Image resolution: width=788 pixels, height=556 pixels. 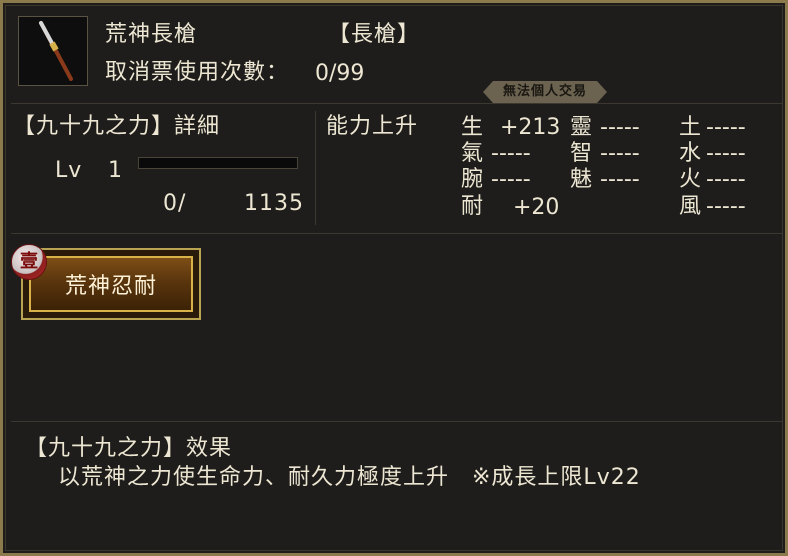 I want to click on stat-value-water: -----, so click(x=726, y=153).